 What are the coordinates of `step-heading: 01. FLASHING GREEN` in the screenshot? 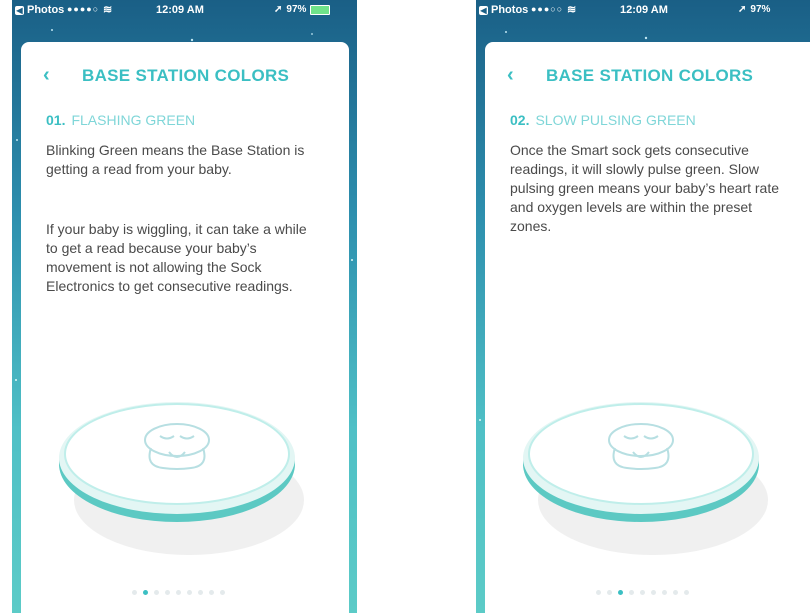 It's located at (120, 120).